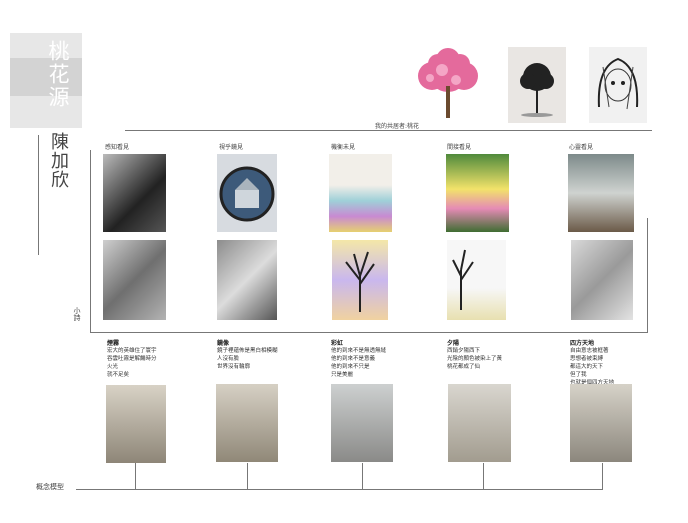 Image resolution: width=688 pixels, height=523 pixels. I want to click on right-connector, so click(647, 275).